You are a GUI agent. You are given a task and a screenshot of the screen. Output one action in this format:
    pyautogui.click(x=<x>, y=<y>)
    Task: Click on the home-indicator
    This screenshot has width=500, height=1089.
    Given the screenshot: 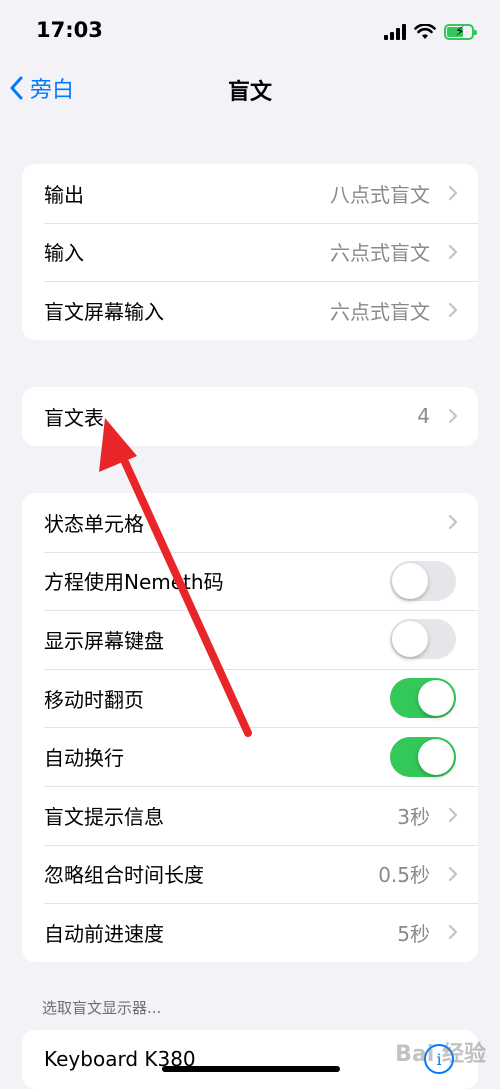 What is the action you would take?
    pyautogui.click(x=251, y=1069)
    